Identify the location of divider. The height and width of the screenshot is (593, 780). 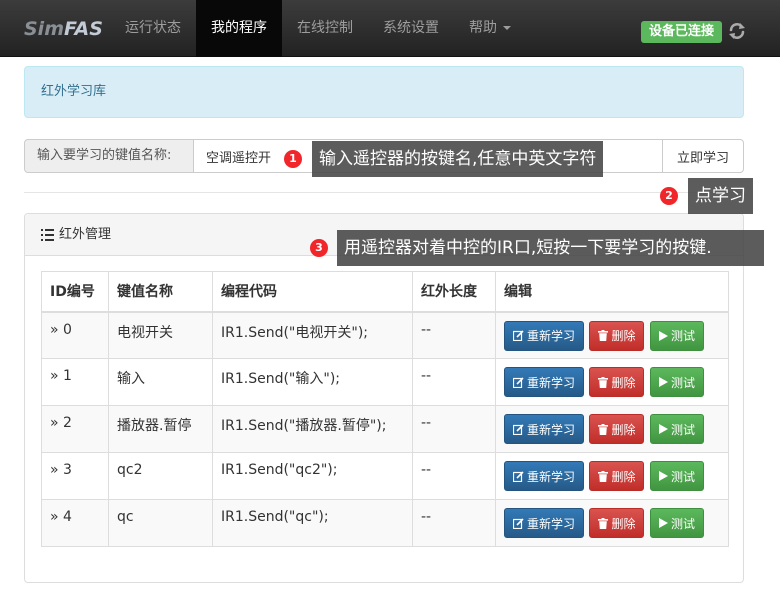
(384, 192).